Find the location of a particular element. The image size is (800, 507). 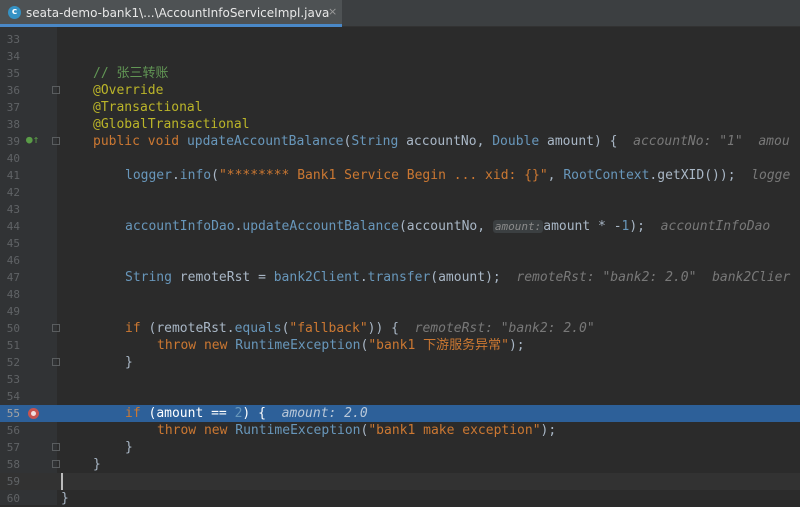

text-caret is located at coordinates (62, 481).